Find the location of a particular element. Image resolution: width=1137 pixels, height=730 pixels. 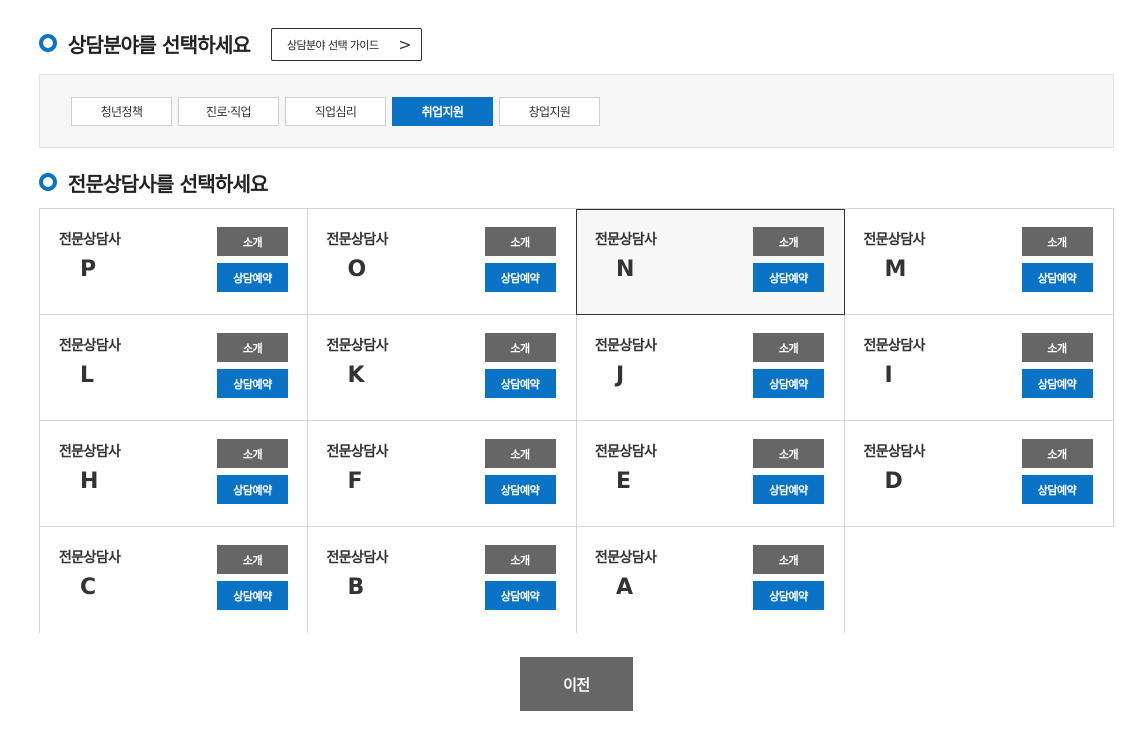

field-tab-2: 진로·직업 is located at coordinates (228, 111).